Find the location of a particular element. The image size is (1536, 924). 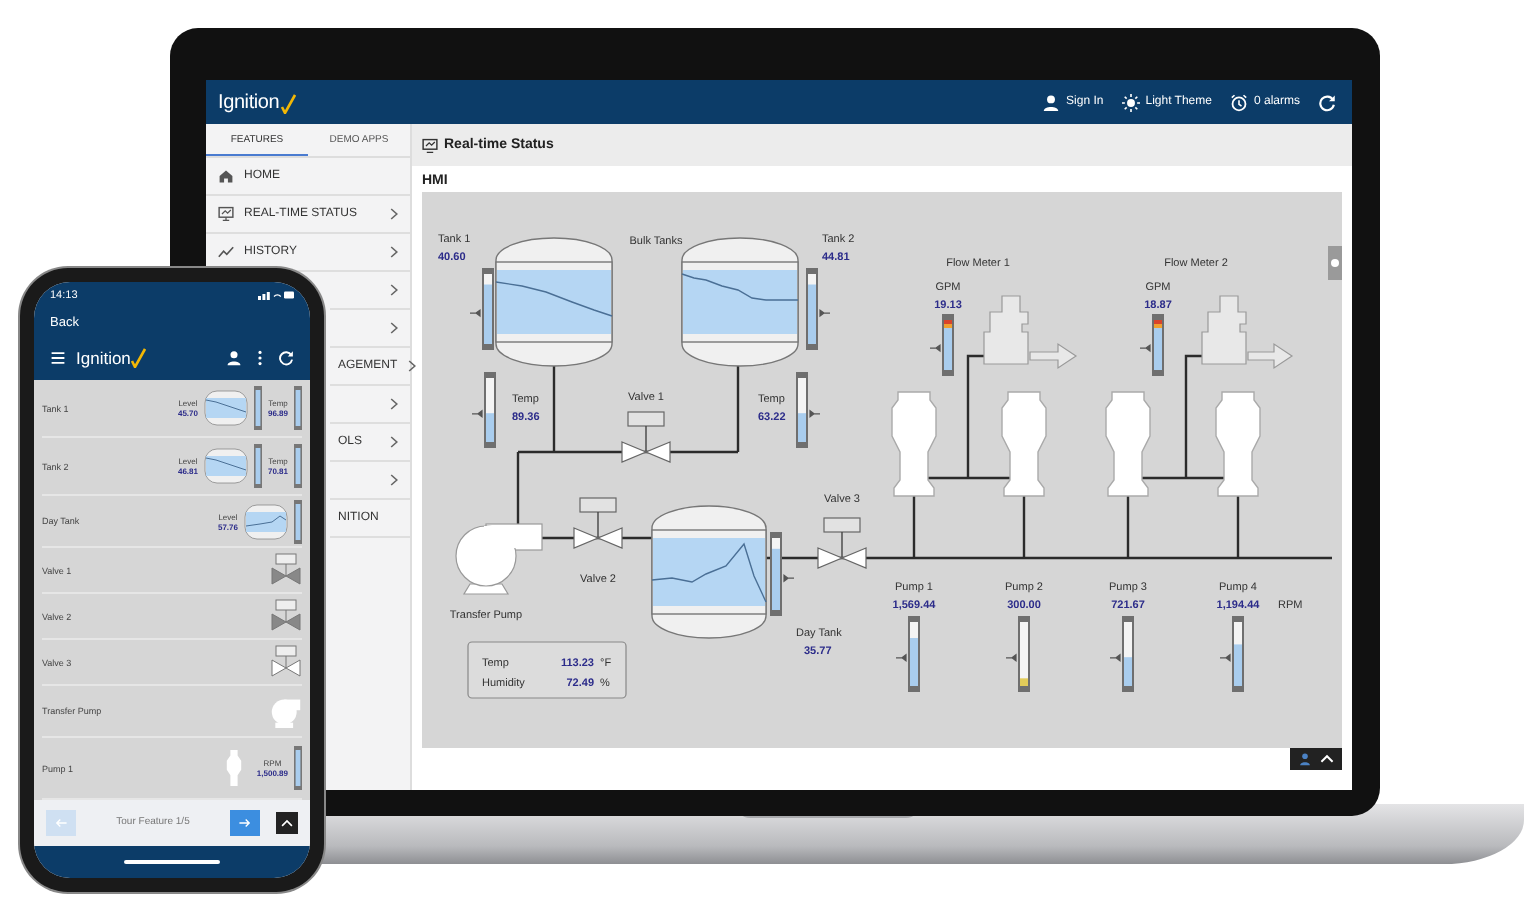

trend-line-icon is located at coordinates (226, 252).